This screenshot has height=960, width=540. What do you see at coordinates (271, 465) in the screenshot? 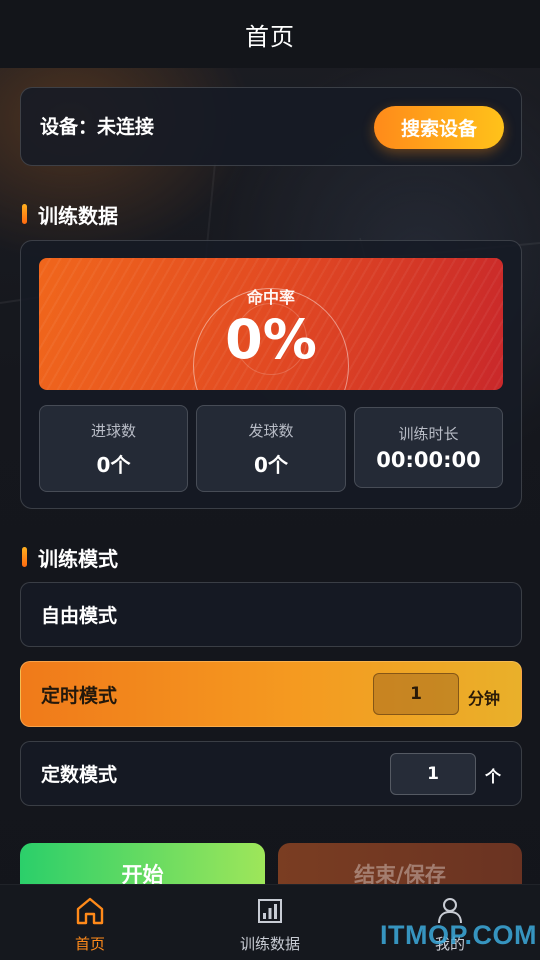
I see `stat-shots-value: 0个` at bounding box center [271, 465].